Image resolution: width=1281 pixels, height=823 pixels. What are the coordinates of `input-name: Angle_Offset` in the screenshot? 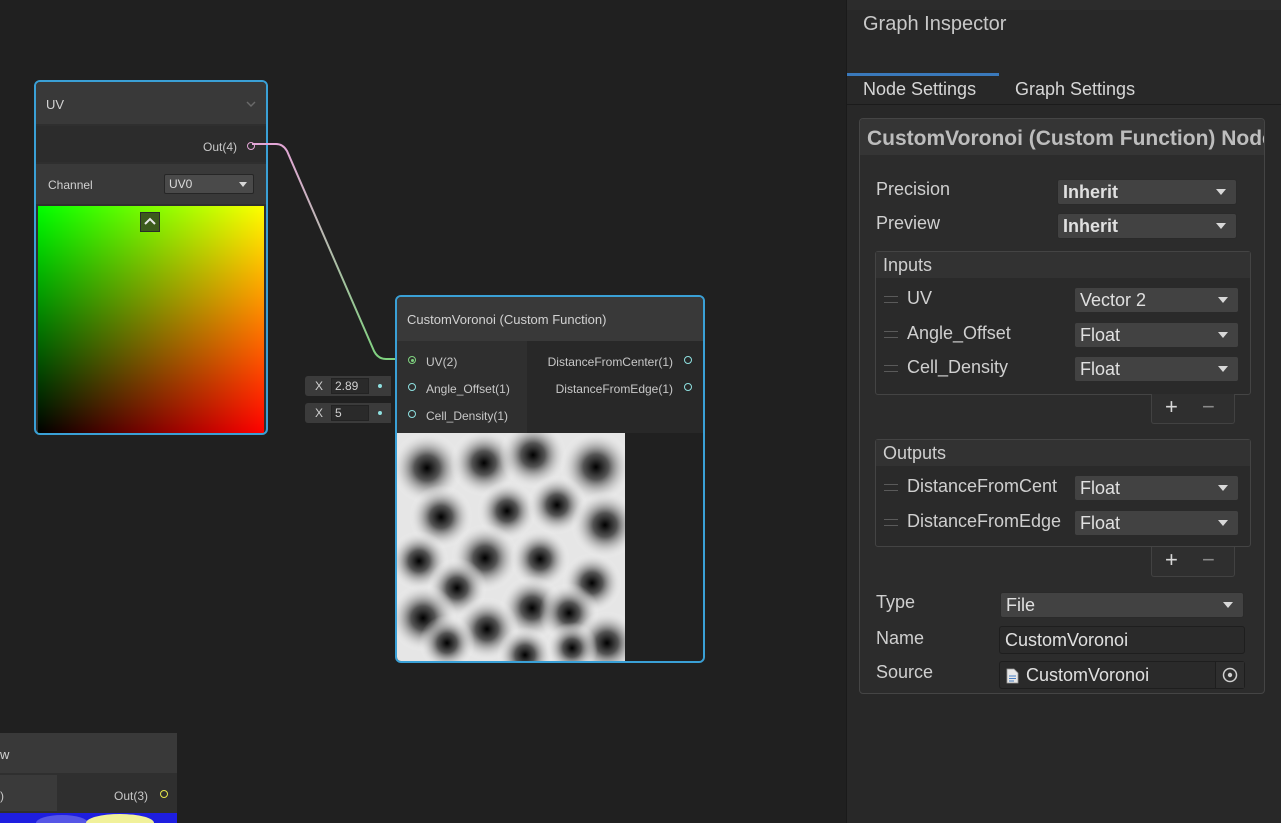 It's located at (959, 333).